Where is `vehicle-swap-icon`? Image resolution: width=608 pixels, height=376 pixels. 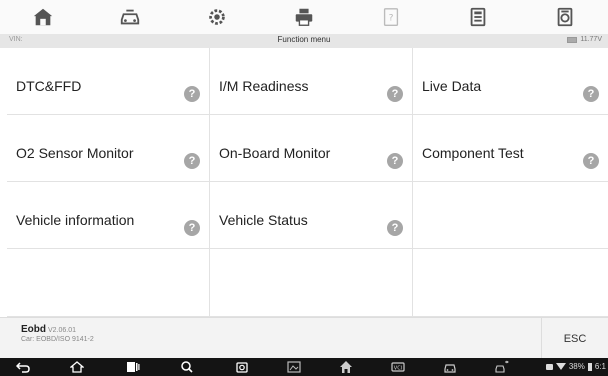
vehicle-swap-icon is located at coordinates (130, 17).